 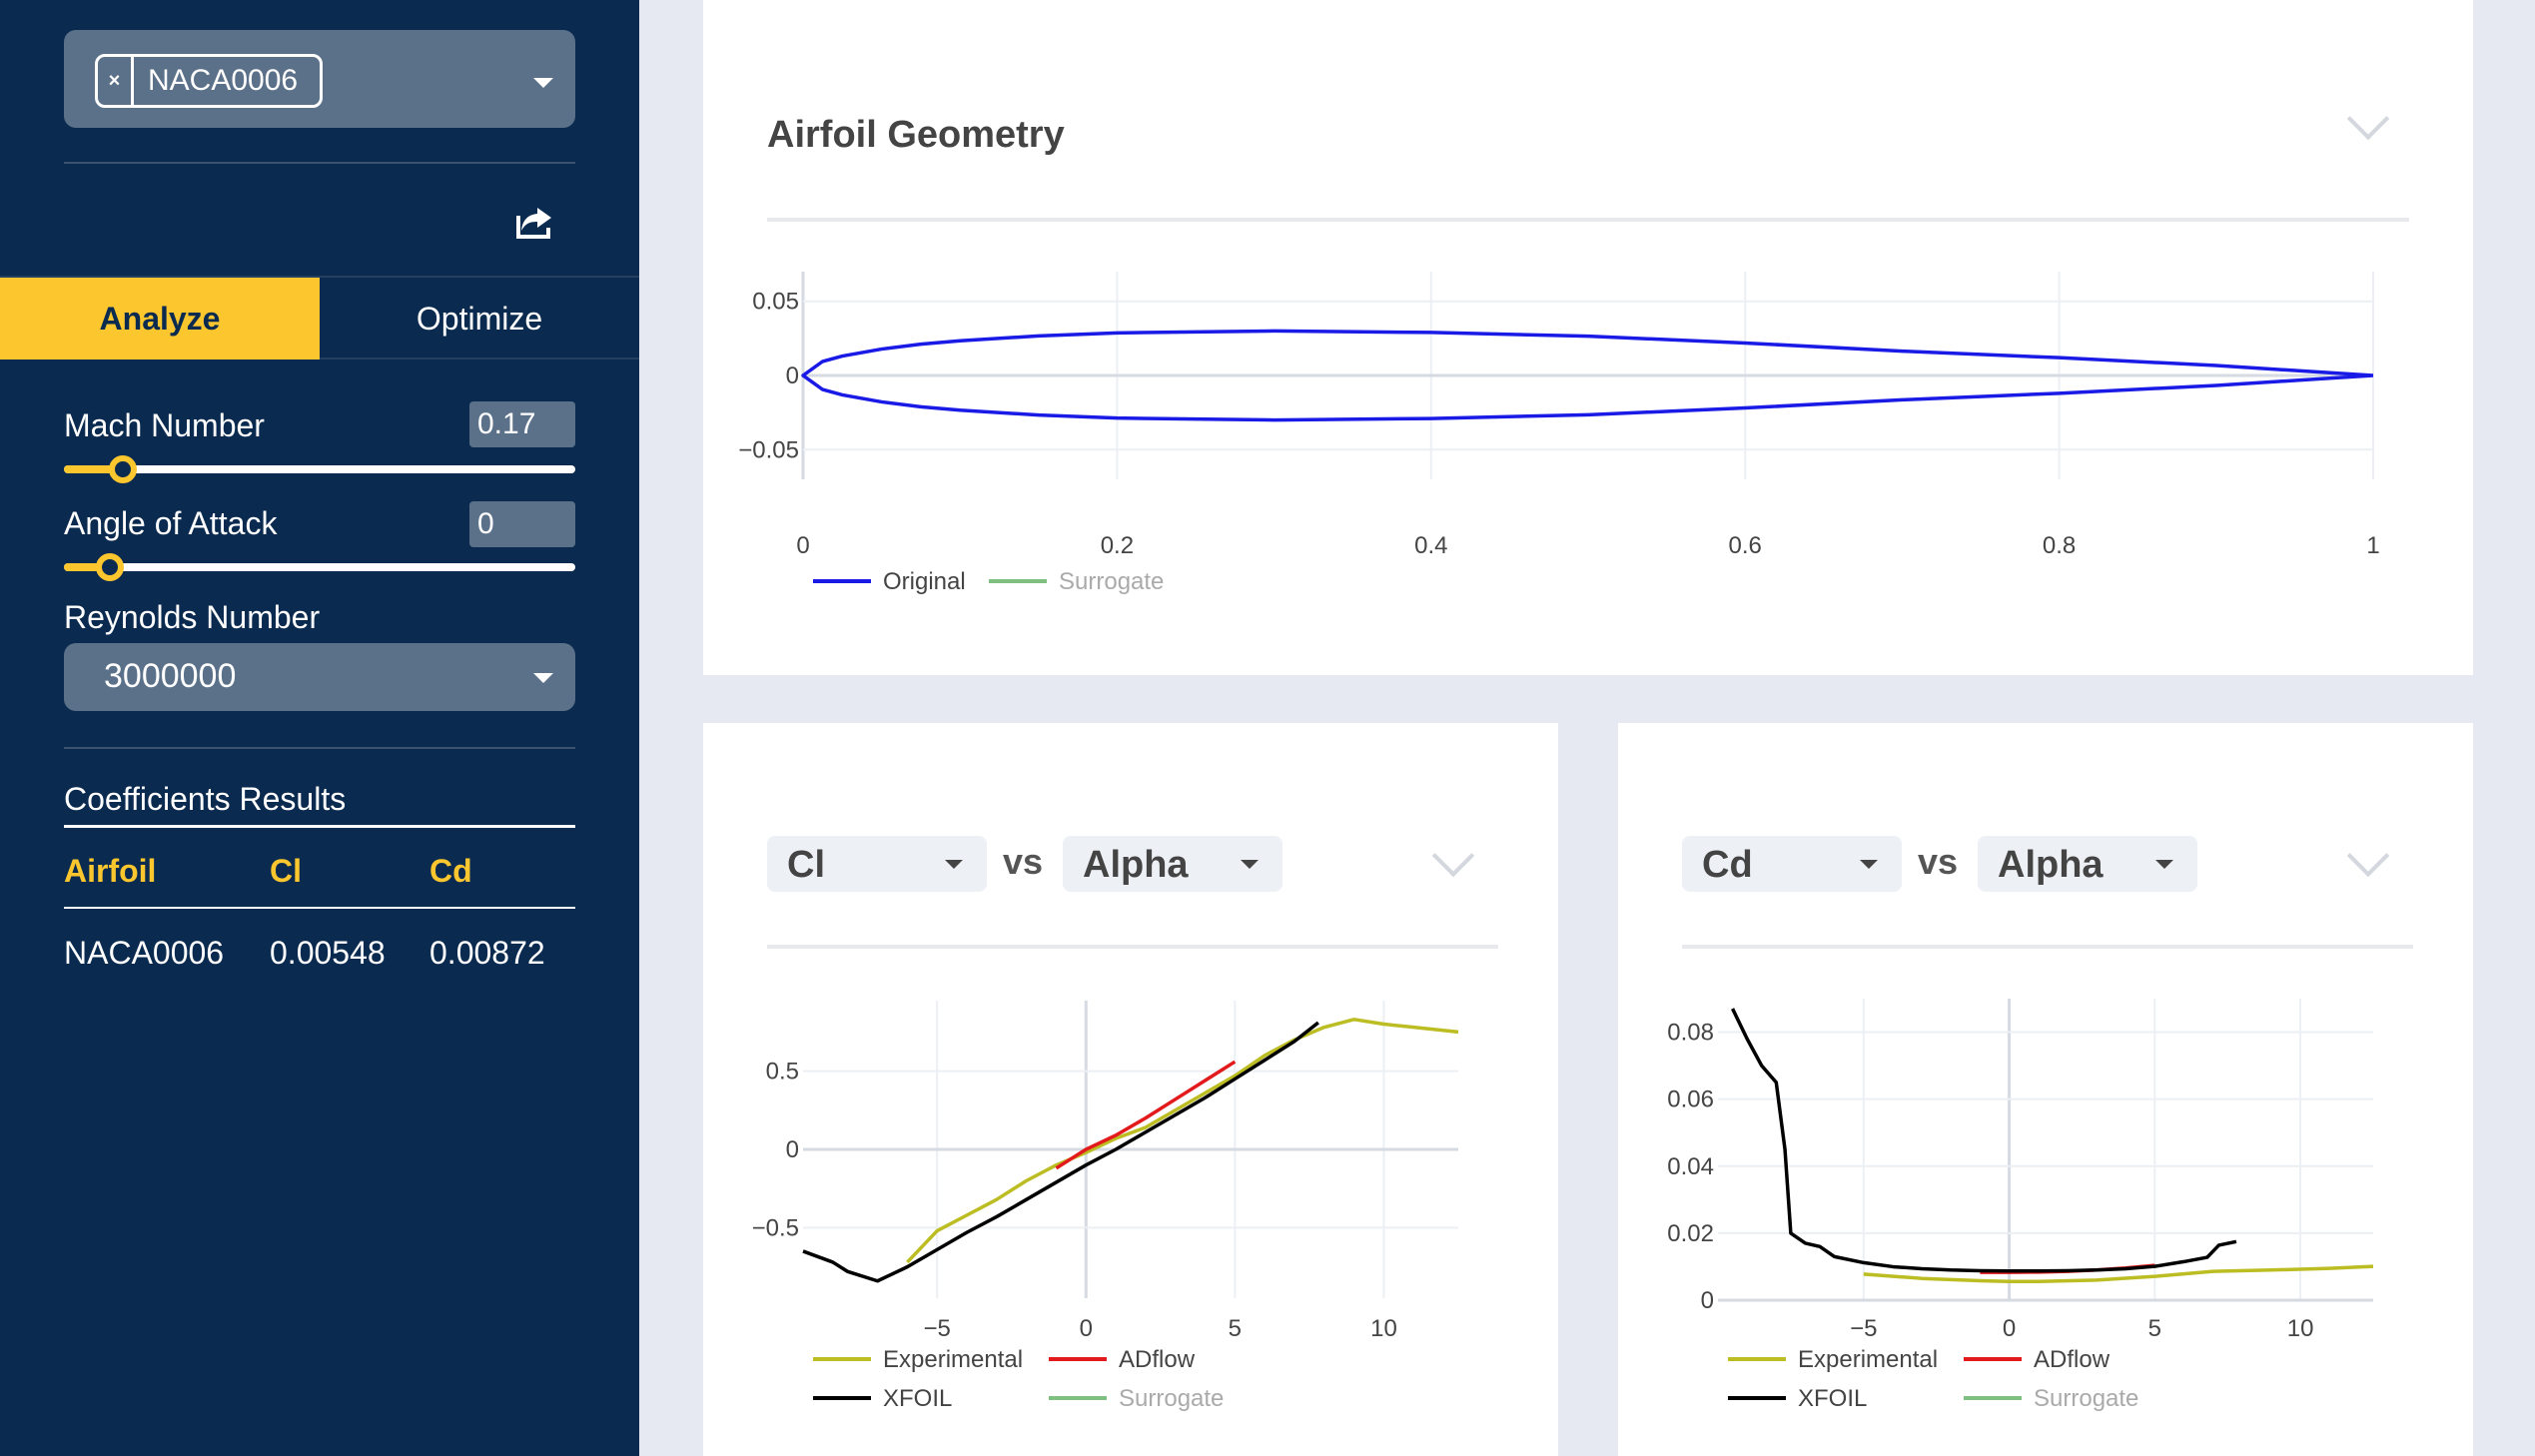 What do you see at coordinates (170, 676) in the screenshot?
I see `reynolds-value: 3000000` at bounding box center [170, 676].